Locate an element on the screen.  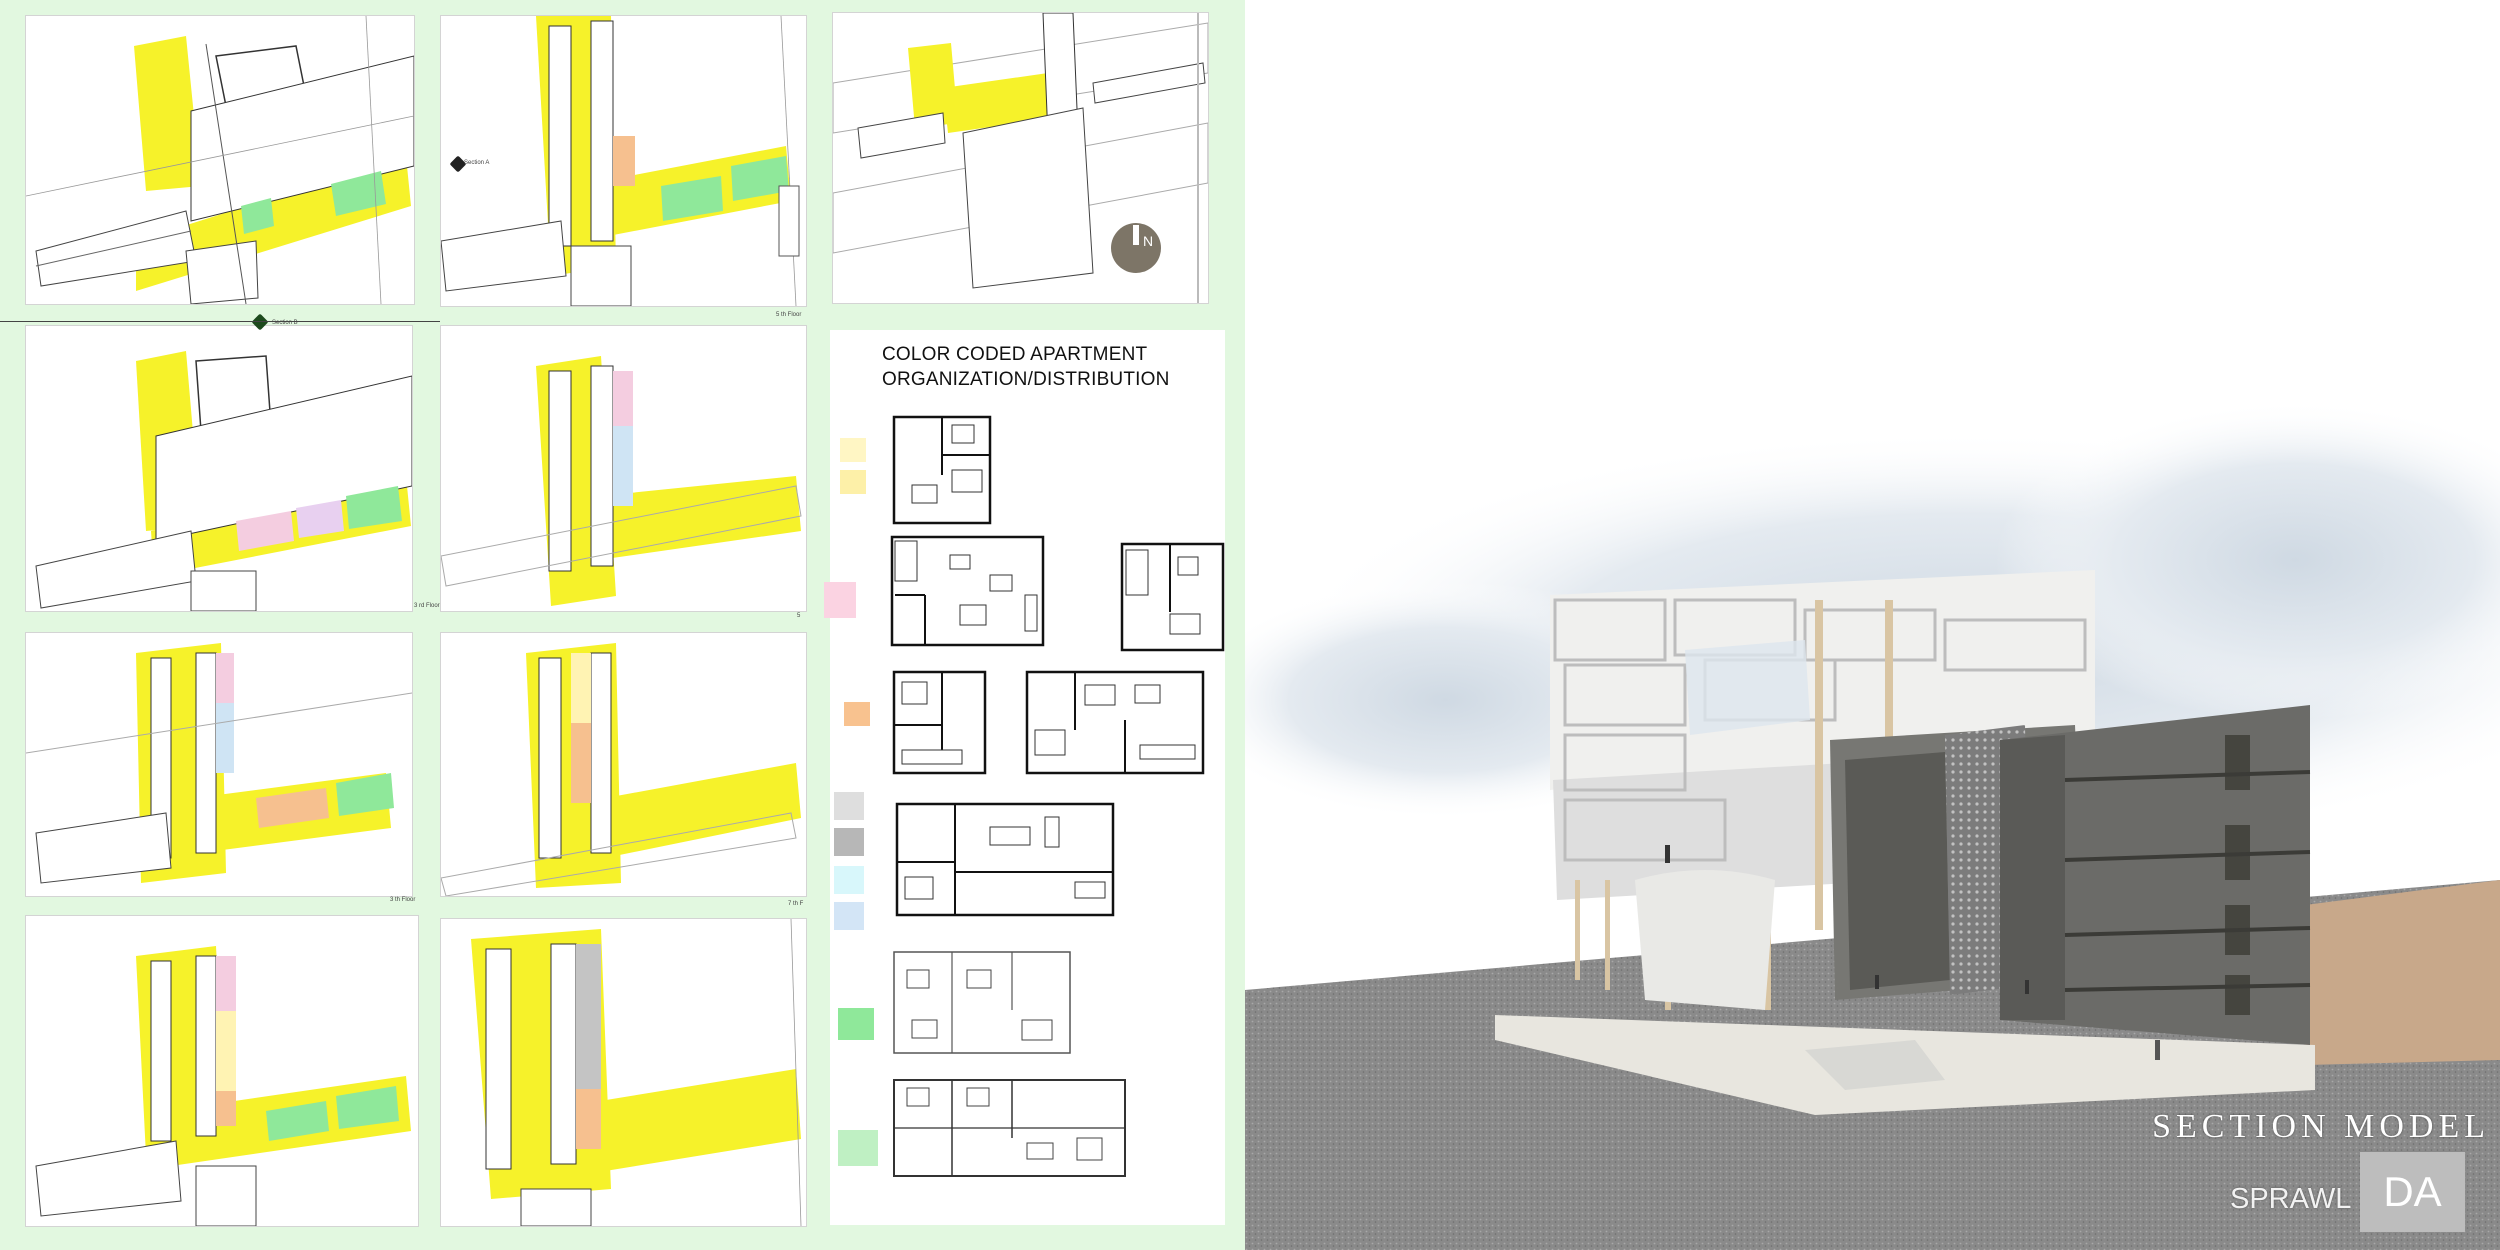
legend-title-line1: COLOR CODED APARTMENT is located at coordinates (1015, 354).